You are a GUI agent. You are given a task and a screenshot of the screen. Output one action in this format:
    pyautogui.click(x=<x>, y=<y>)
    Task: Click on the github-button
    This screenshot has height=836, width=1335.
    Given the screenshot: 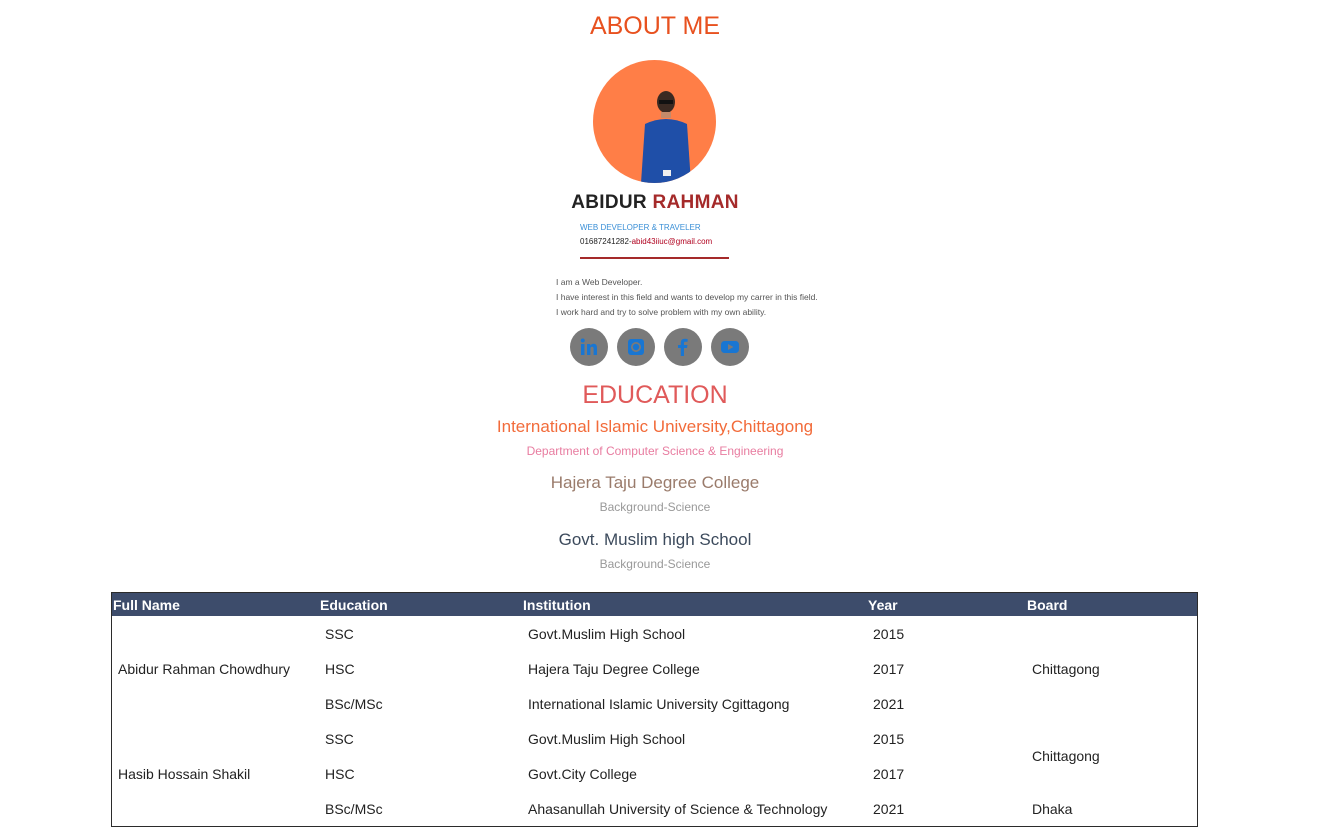 What is the action you would take?
    pyautogui.click(x=636, y=347)
    